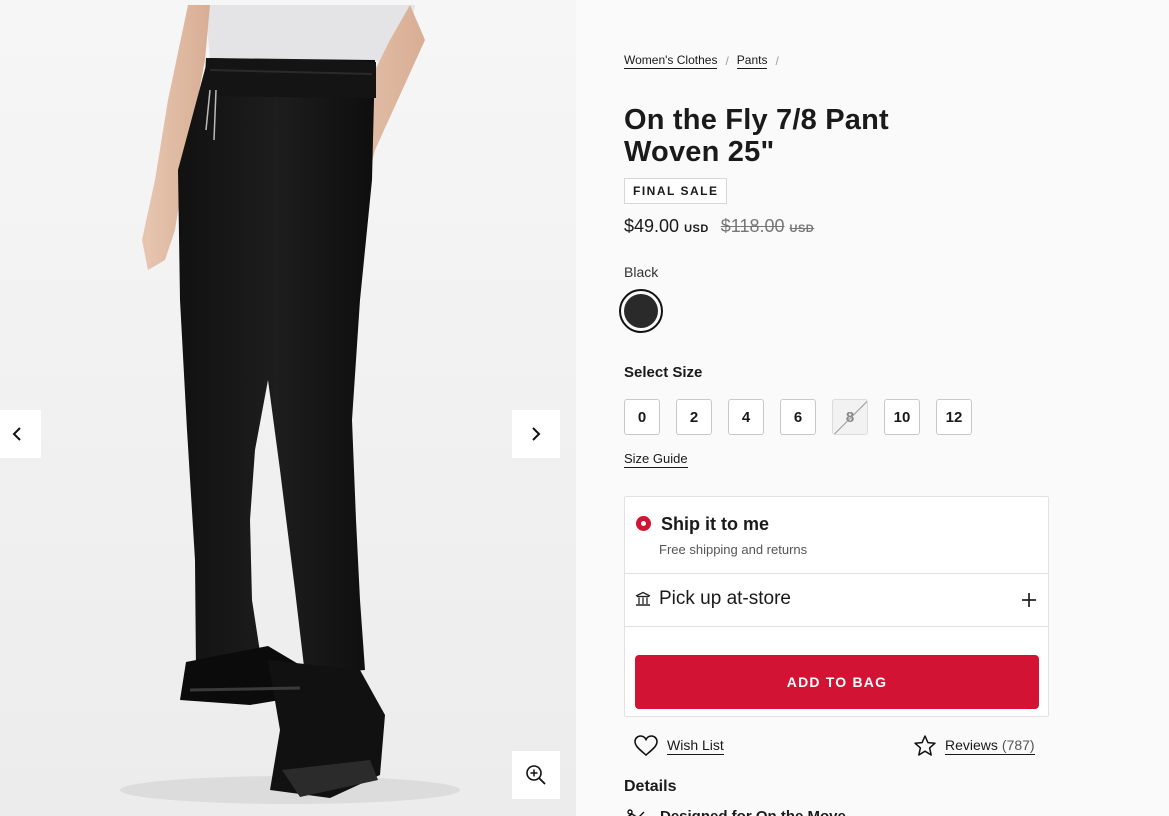  What do you see at coordinates (925, 745) in the screenshot?
I see `star-icon` at bounding box center [925, 745].